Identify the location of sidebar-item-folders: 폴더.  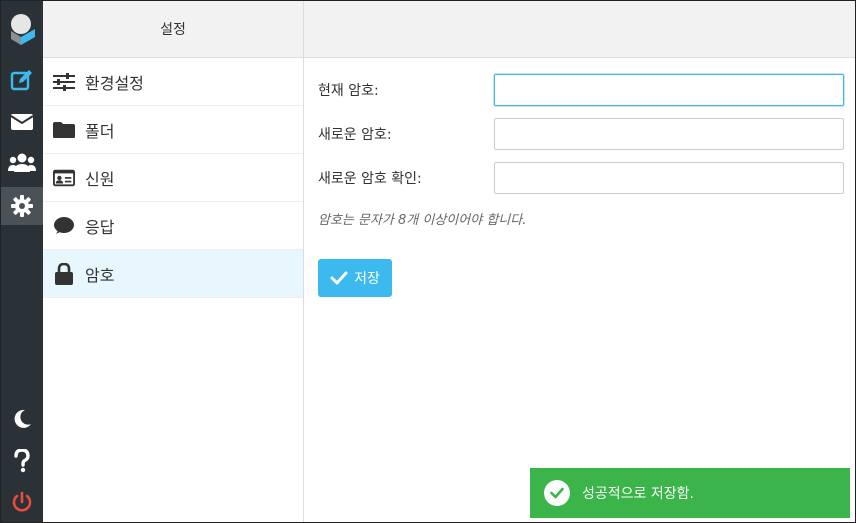
(173, 130).